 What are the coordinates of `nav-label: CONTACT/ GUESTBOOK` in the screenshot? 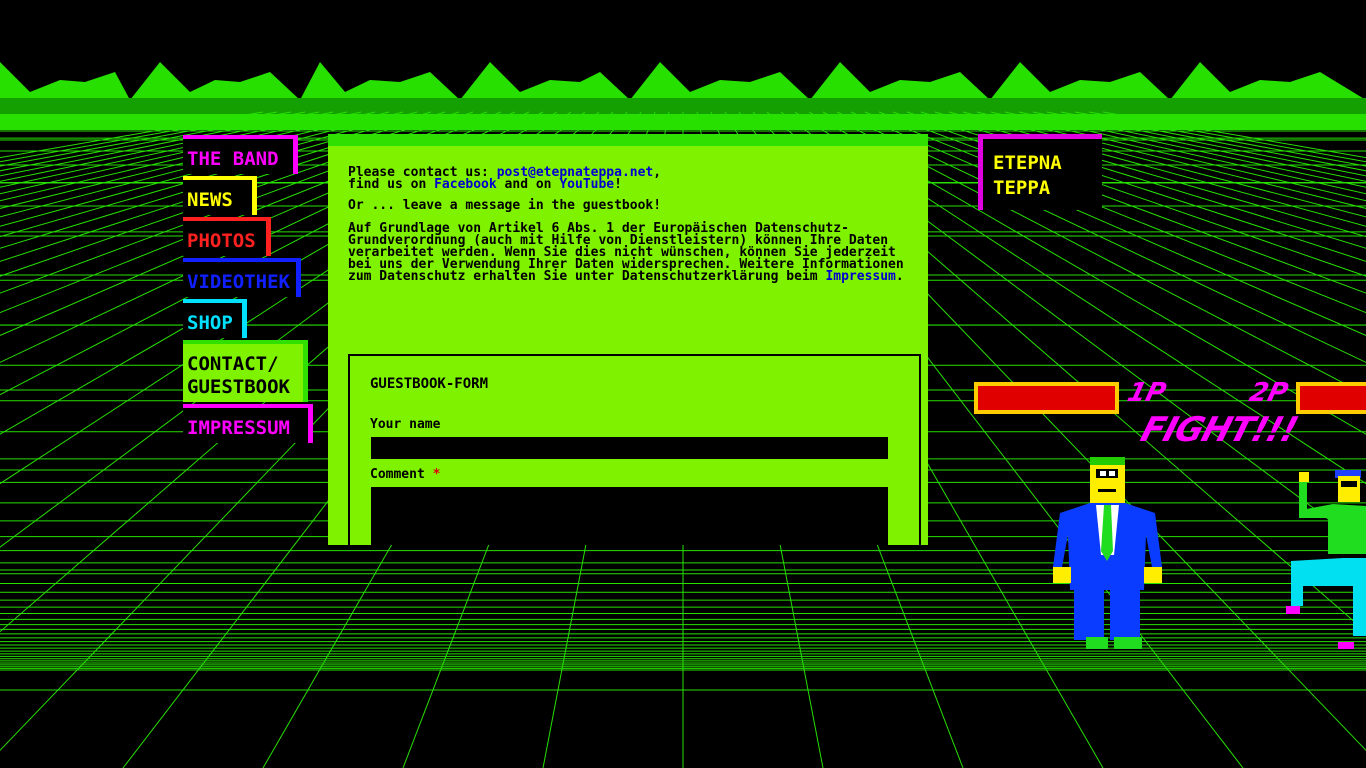 It's located at (238, 375).